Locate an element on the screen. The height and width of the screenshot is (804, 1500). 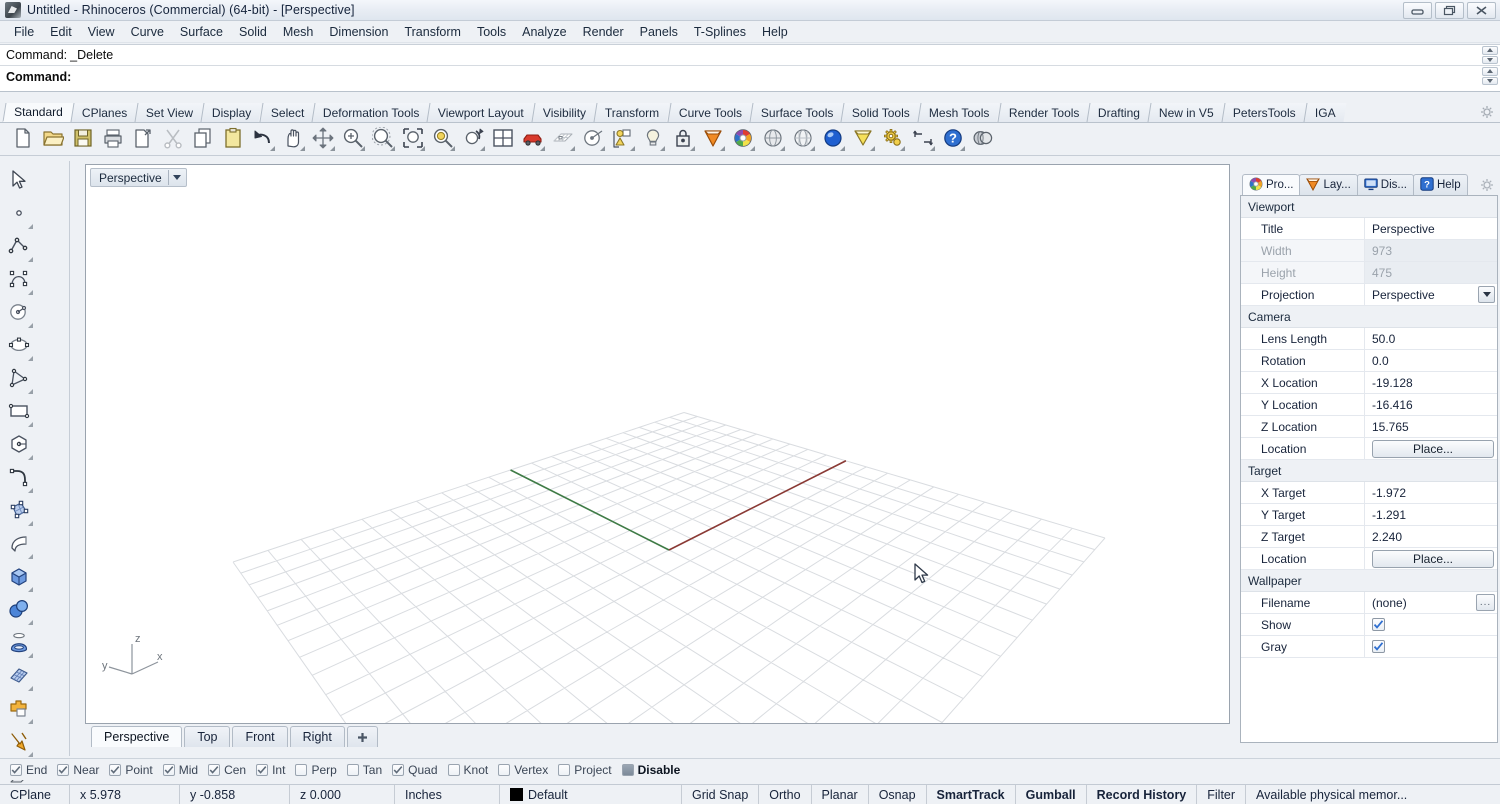
move-button is located at coordinates (322, 139).